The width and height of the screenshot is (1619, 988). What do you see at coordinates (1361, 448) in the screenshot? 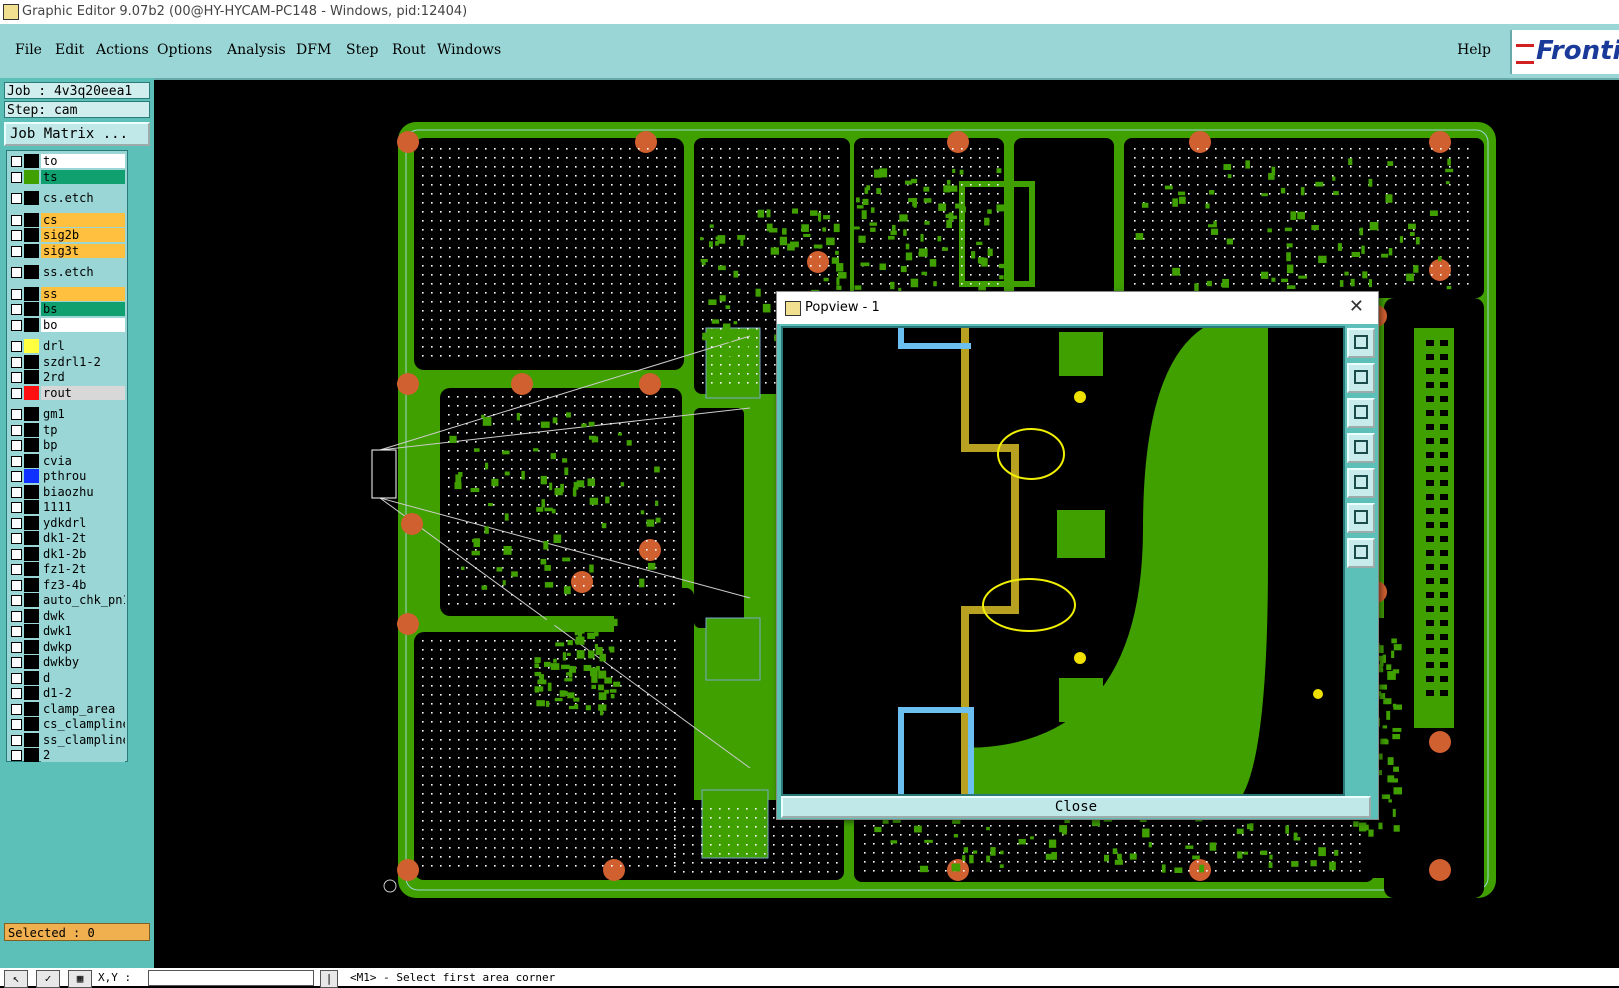
I see `pan-left-icon` at bounding box center [1361, 448].